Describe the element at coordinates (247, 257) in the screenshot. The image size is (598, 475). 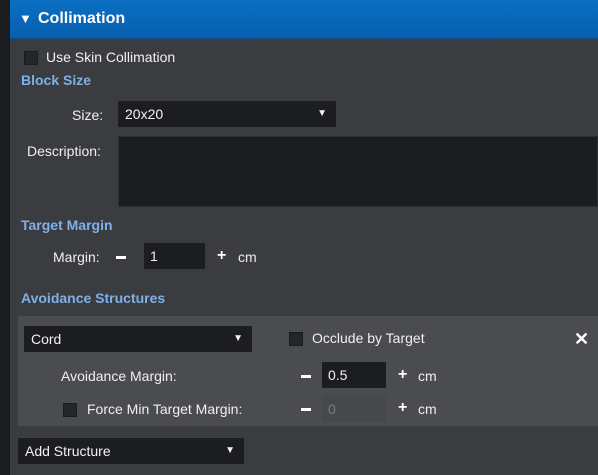
I see `margin-unit: cm` at that location.